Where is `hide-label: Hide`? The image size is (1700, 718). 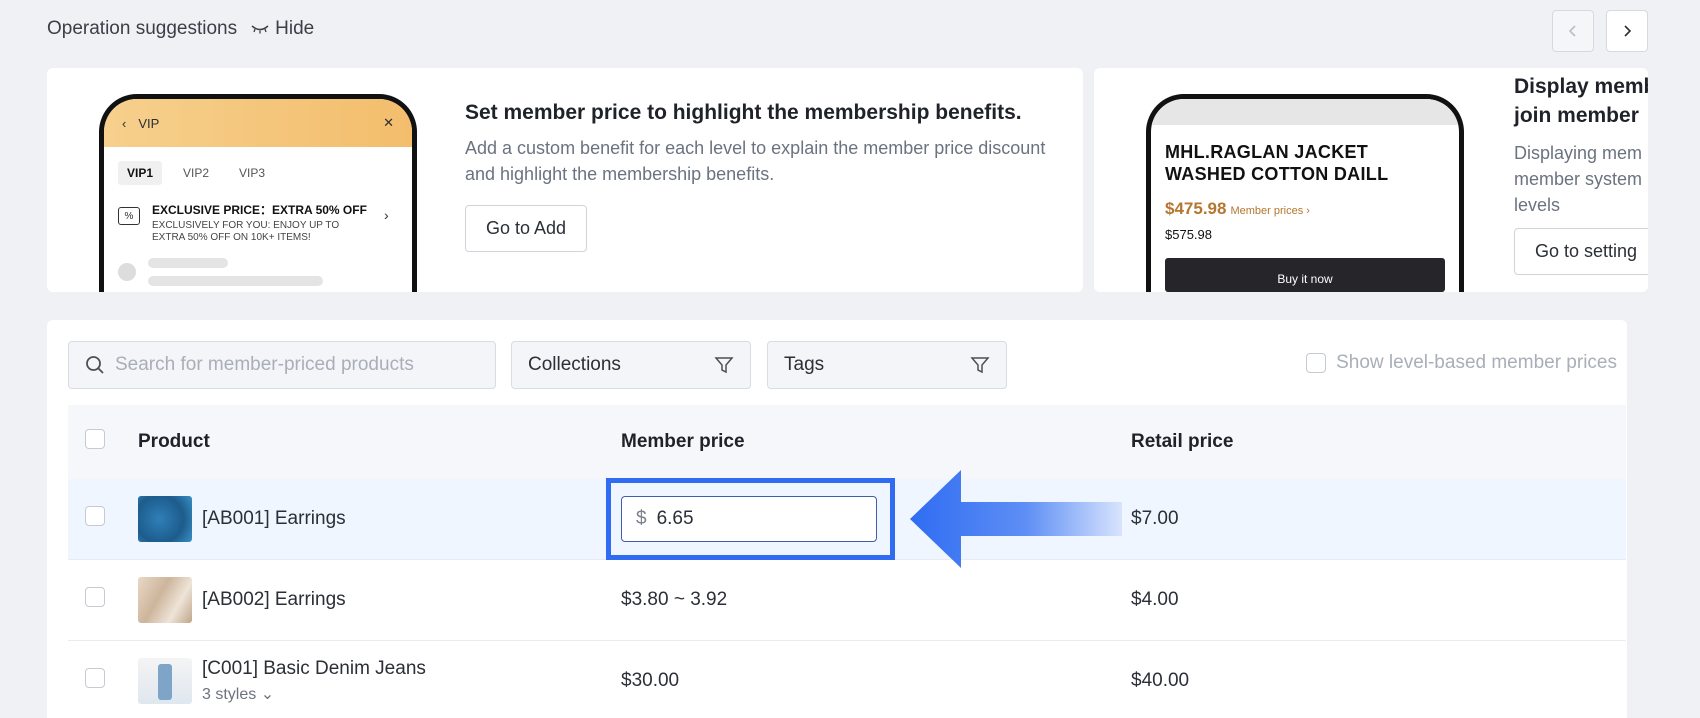 hide-label: Hide is located at coordinates (295, 28).